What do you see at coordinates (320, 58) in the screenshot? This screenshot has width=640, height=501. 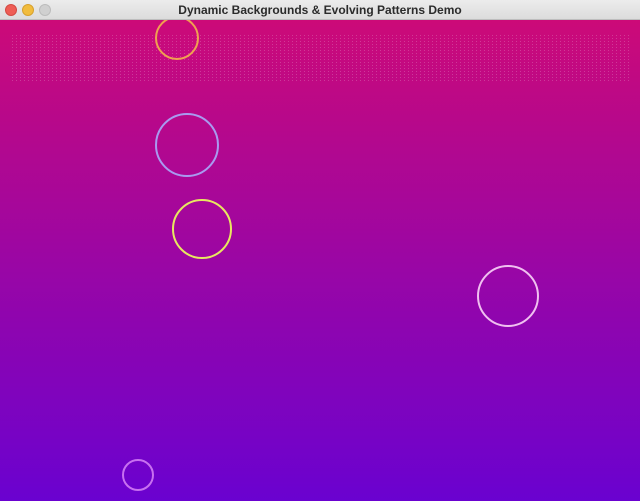 I see `pattern-band` at bounding box center [320, 58].